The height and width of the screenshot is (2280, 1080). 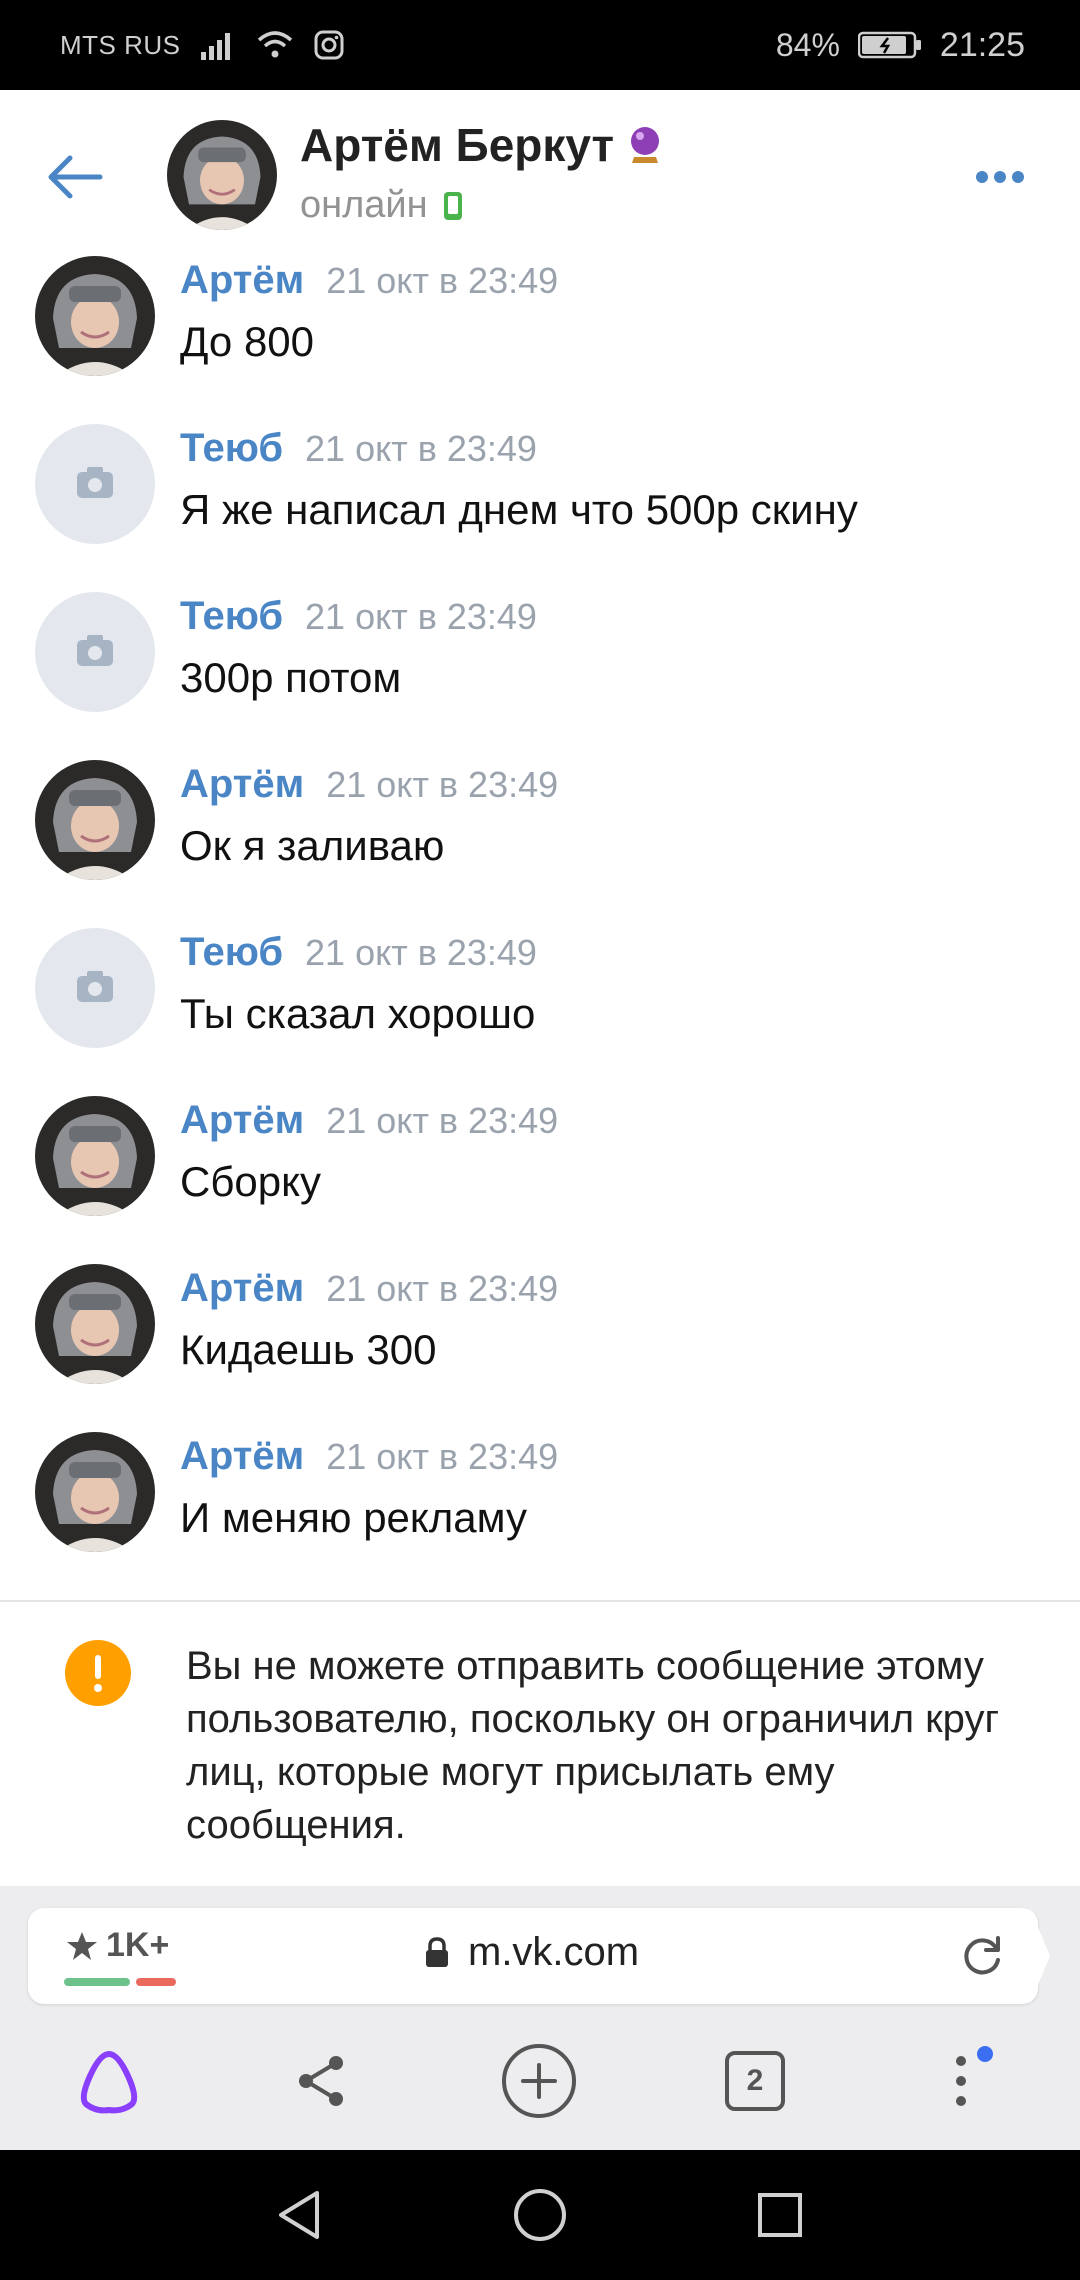 I want to click on message-item: Артём 21 окт в 23:49 Сборку, so click(x=540, y=1174).